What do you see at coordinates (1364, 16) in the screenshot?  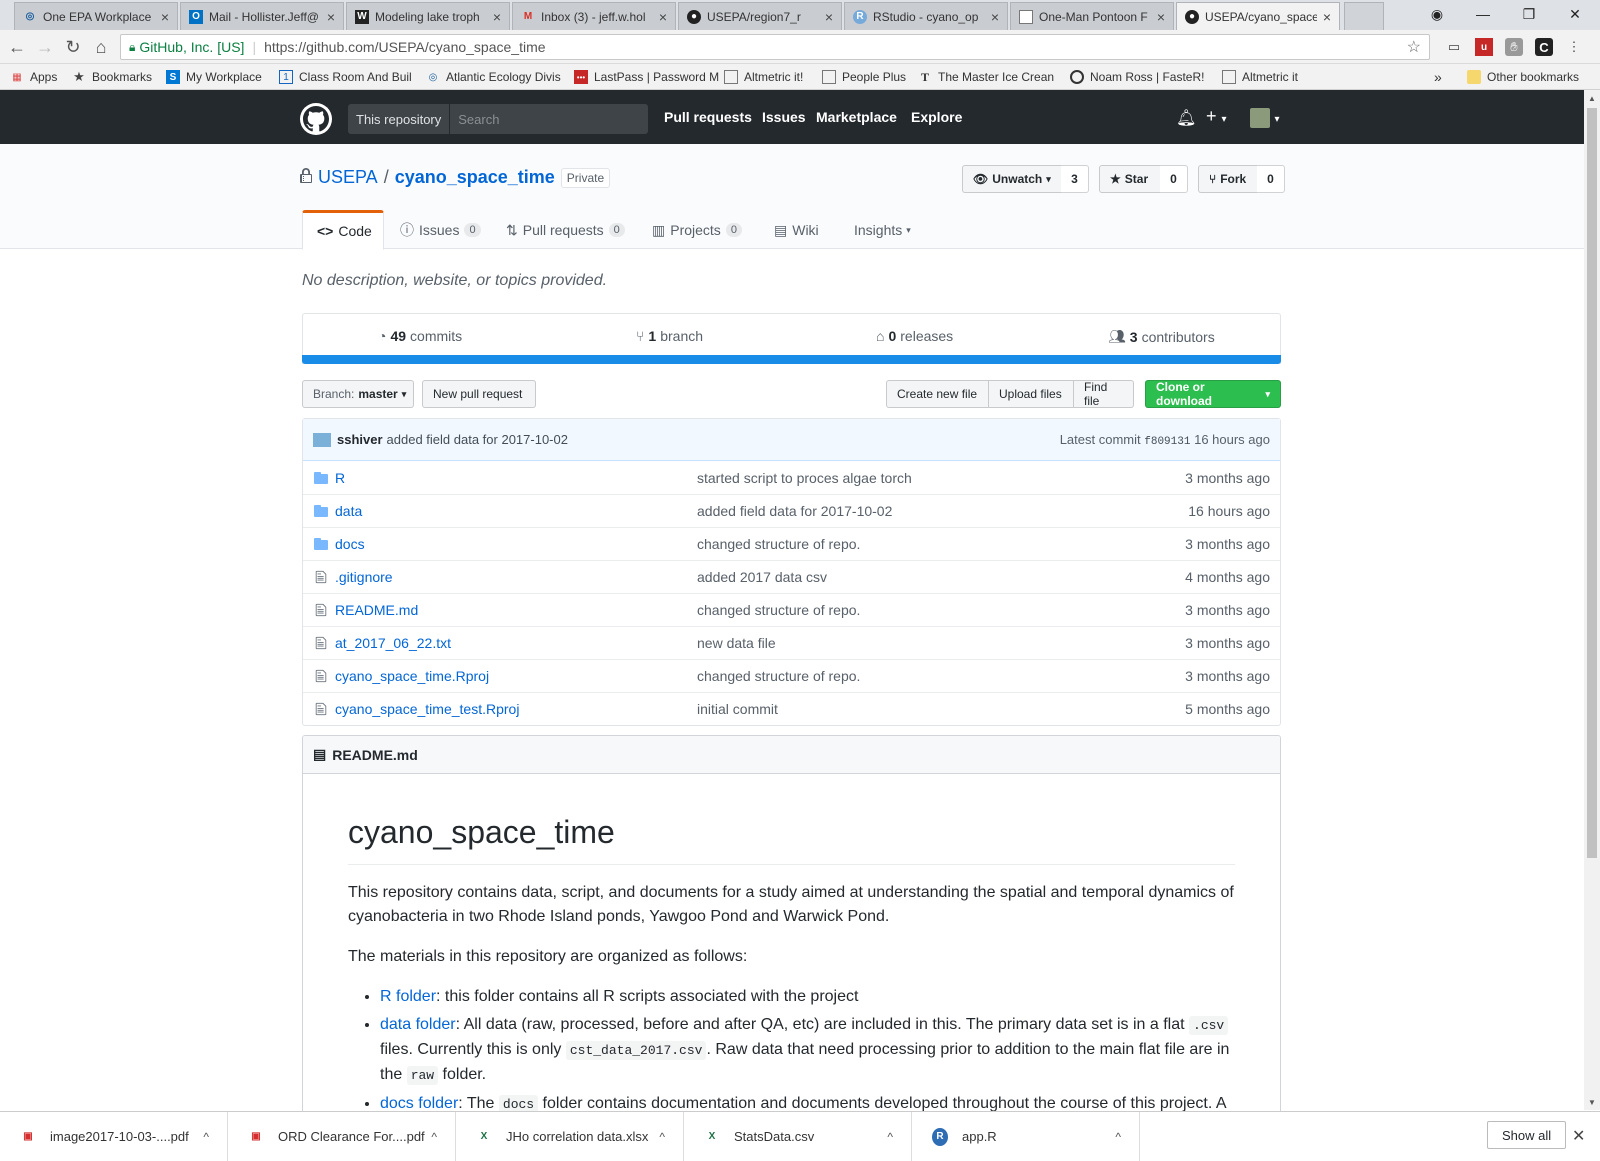 I see `new-tab-button` at bounding box center [1364, 16].